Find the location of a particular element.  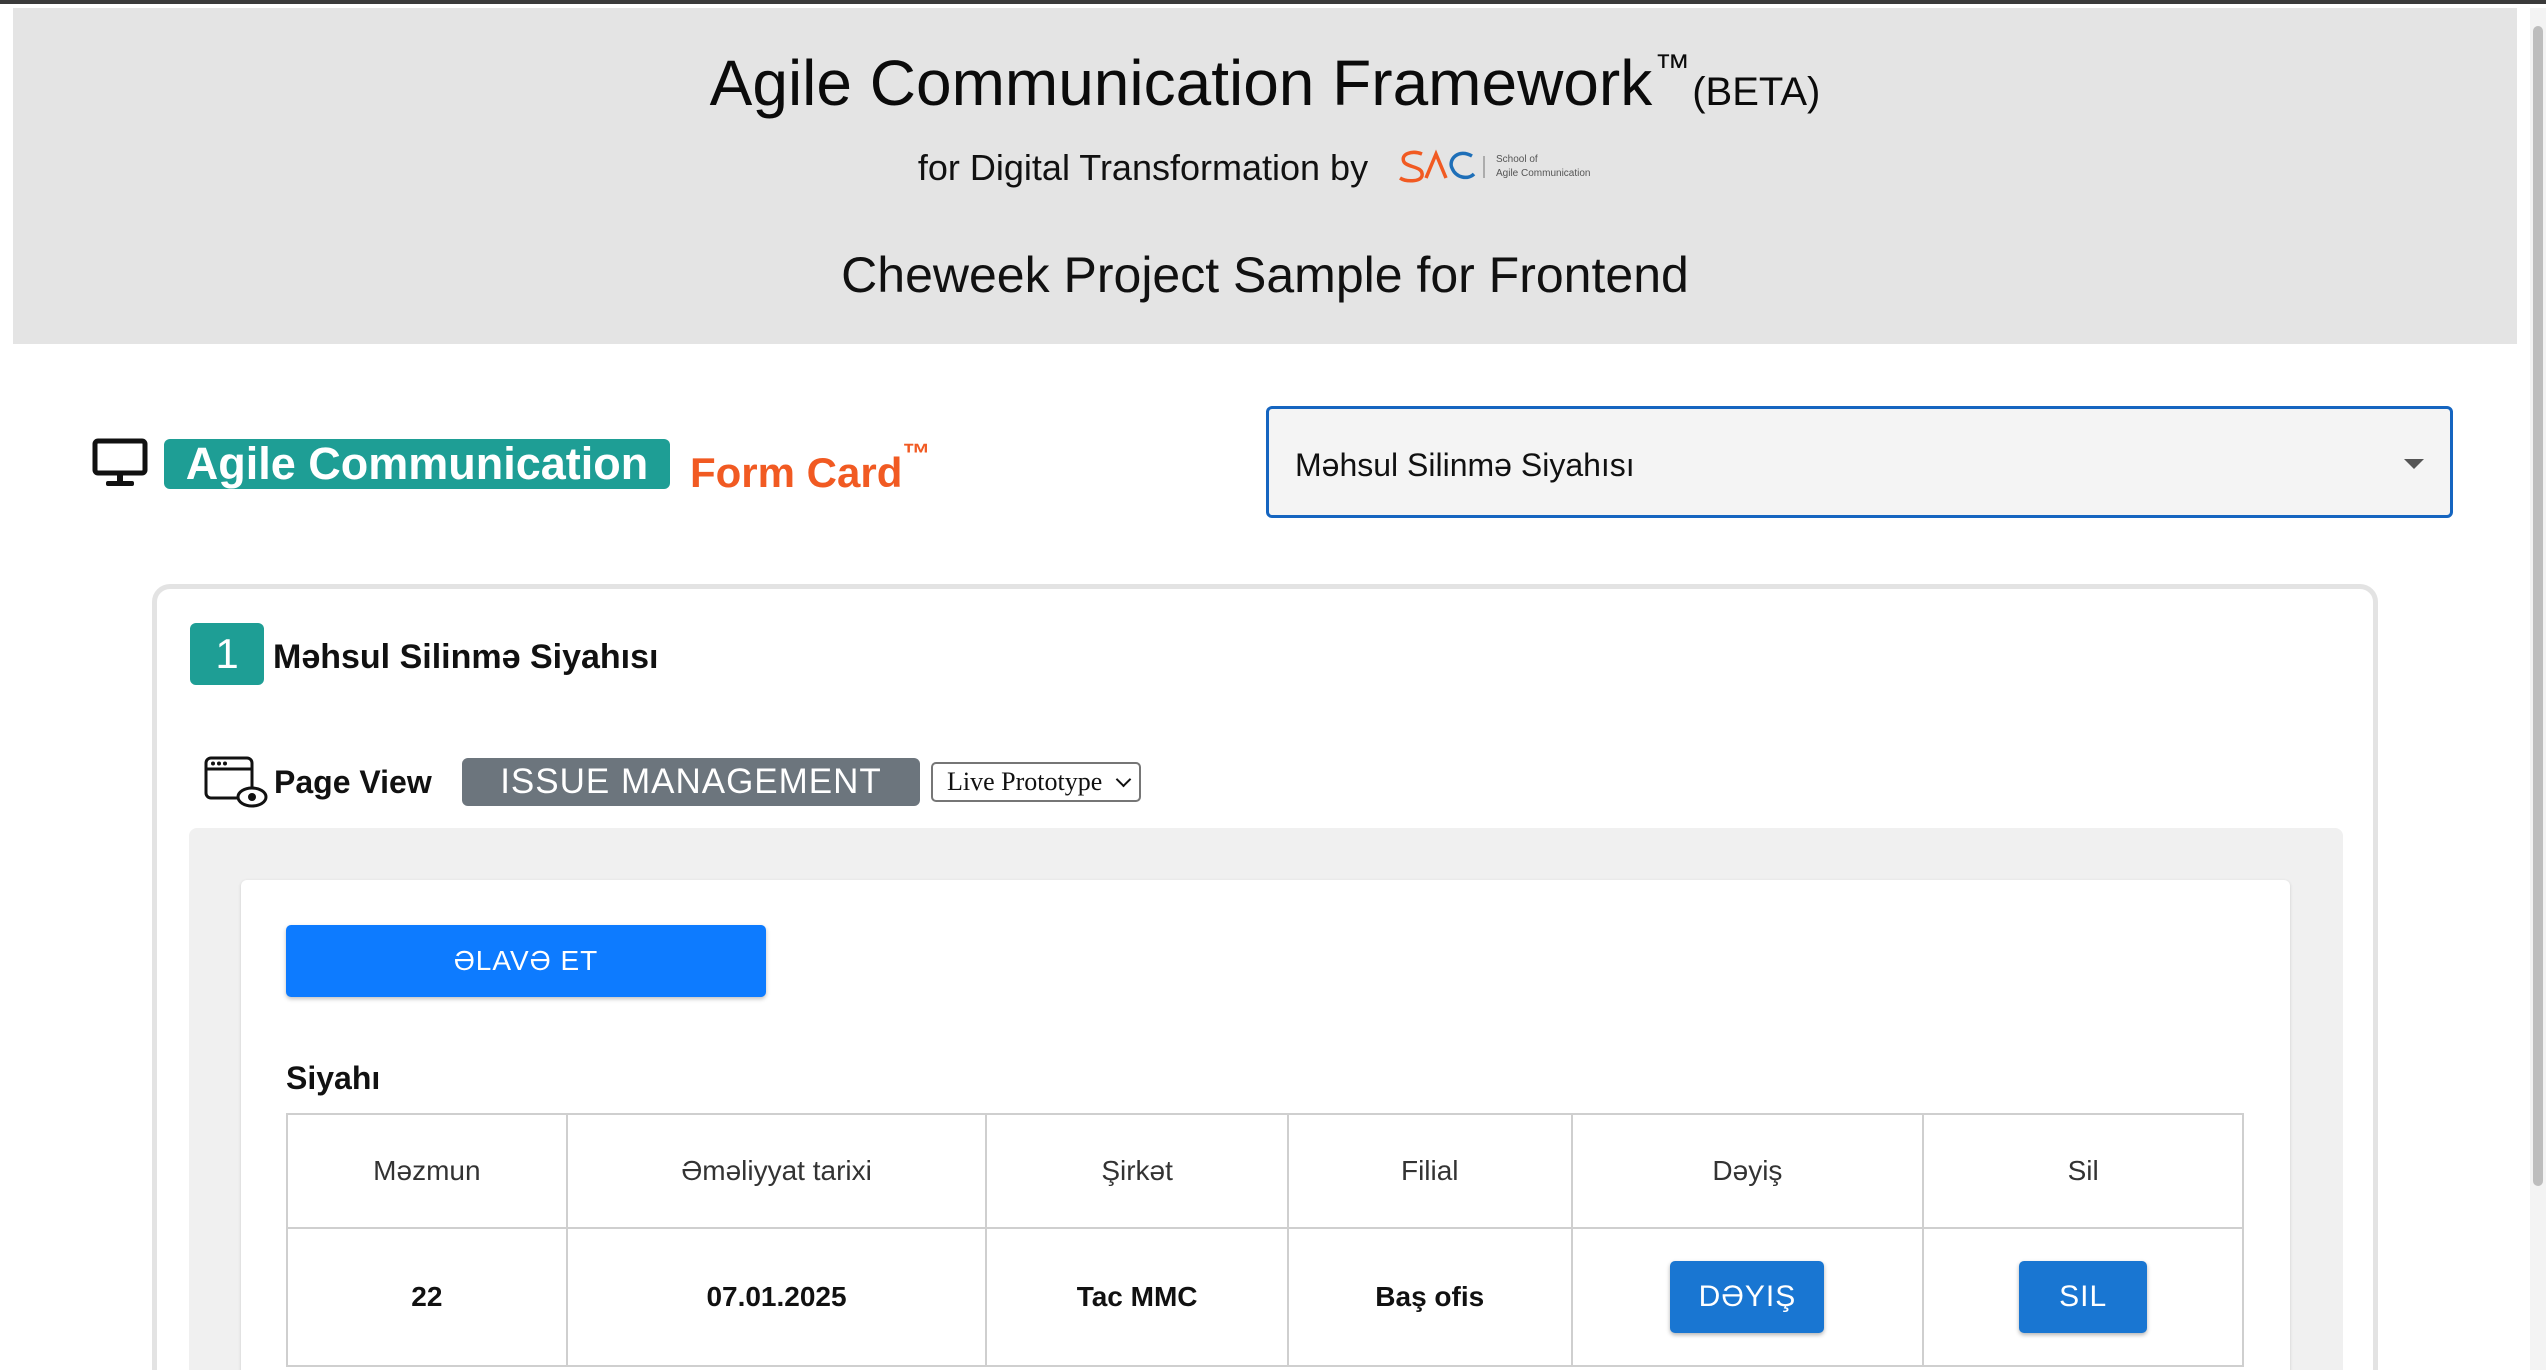

live-prototype-select: Live Prototype is located at coordinates (1036, 782).